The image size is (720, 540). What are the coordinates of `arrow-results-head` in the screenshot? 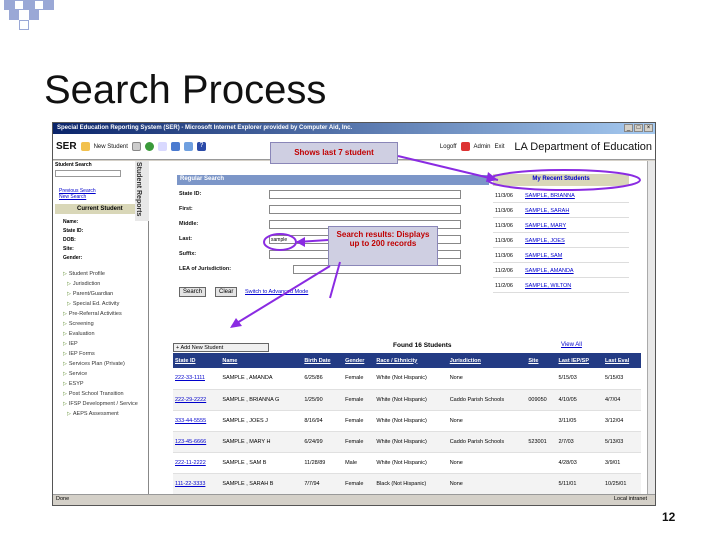 It's located at (236, 323).